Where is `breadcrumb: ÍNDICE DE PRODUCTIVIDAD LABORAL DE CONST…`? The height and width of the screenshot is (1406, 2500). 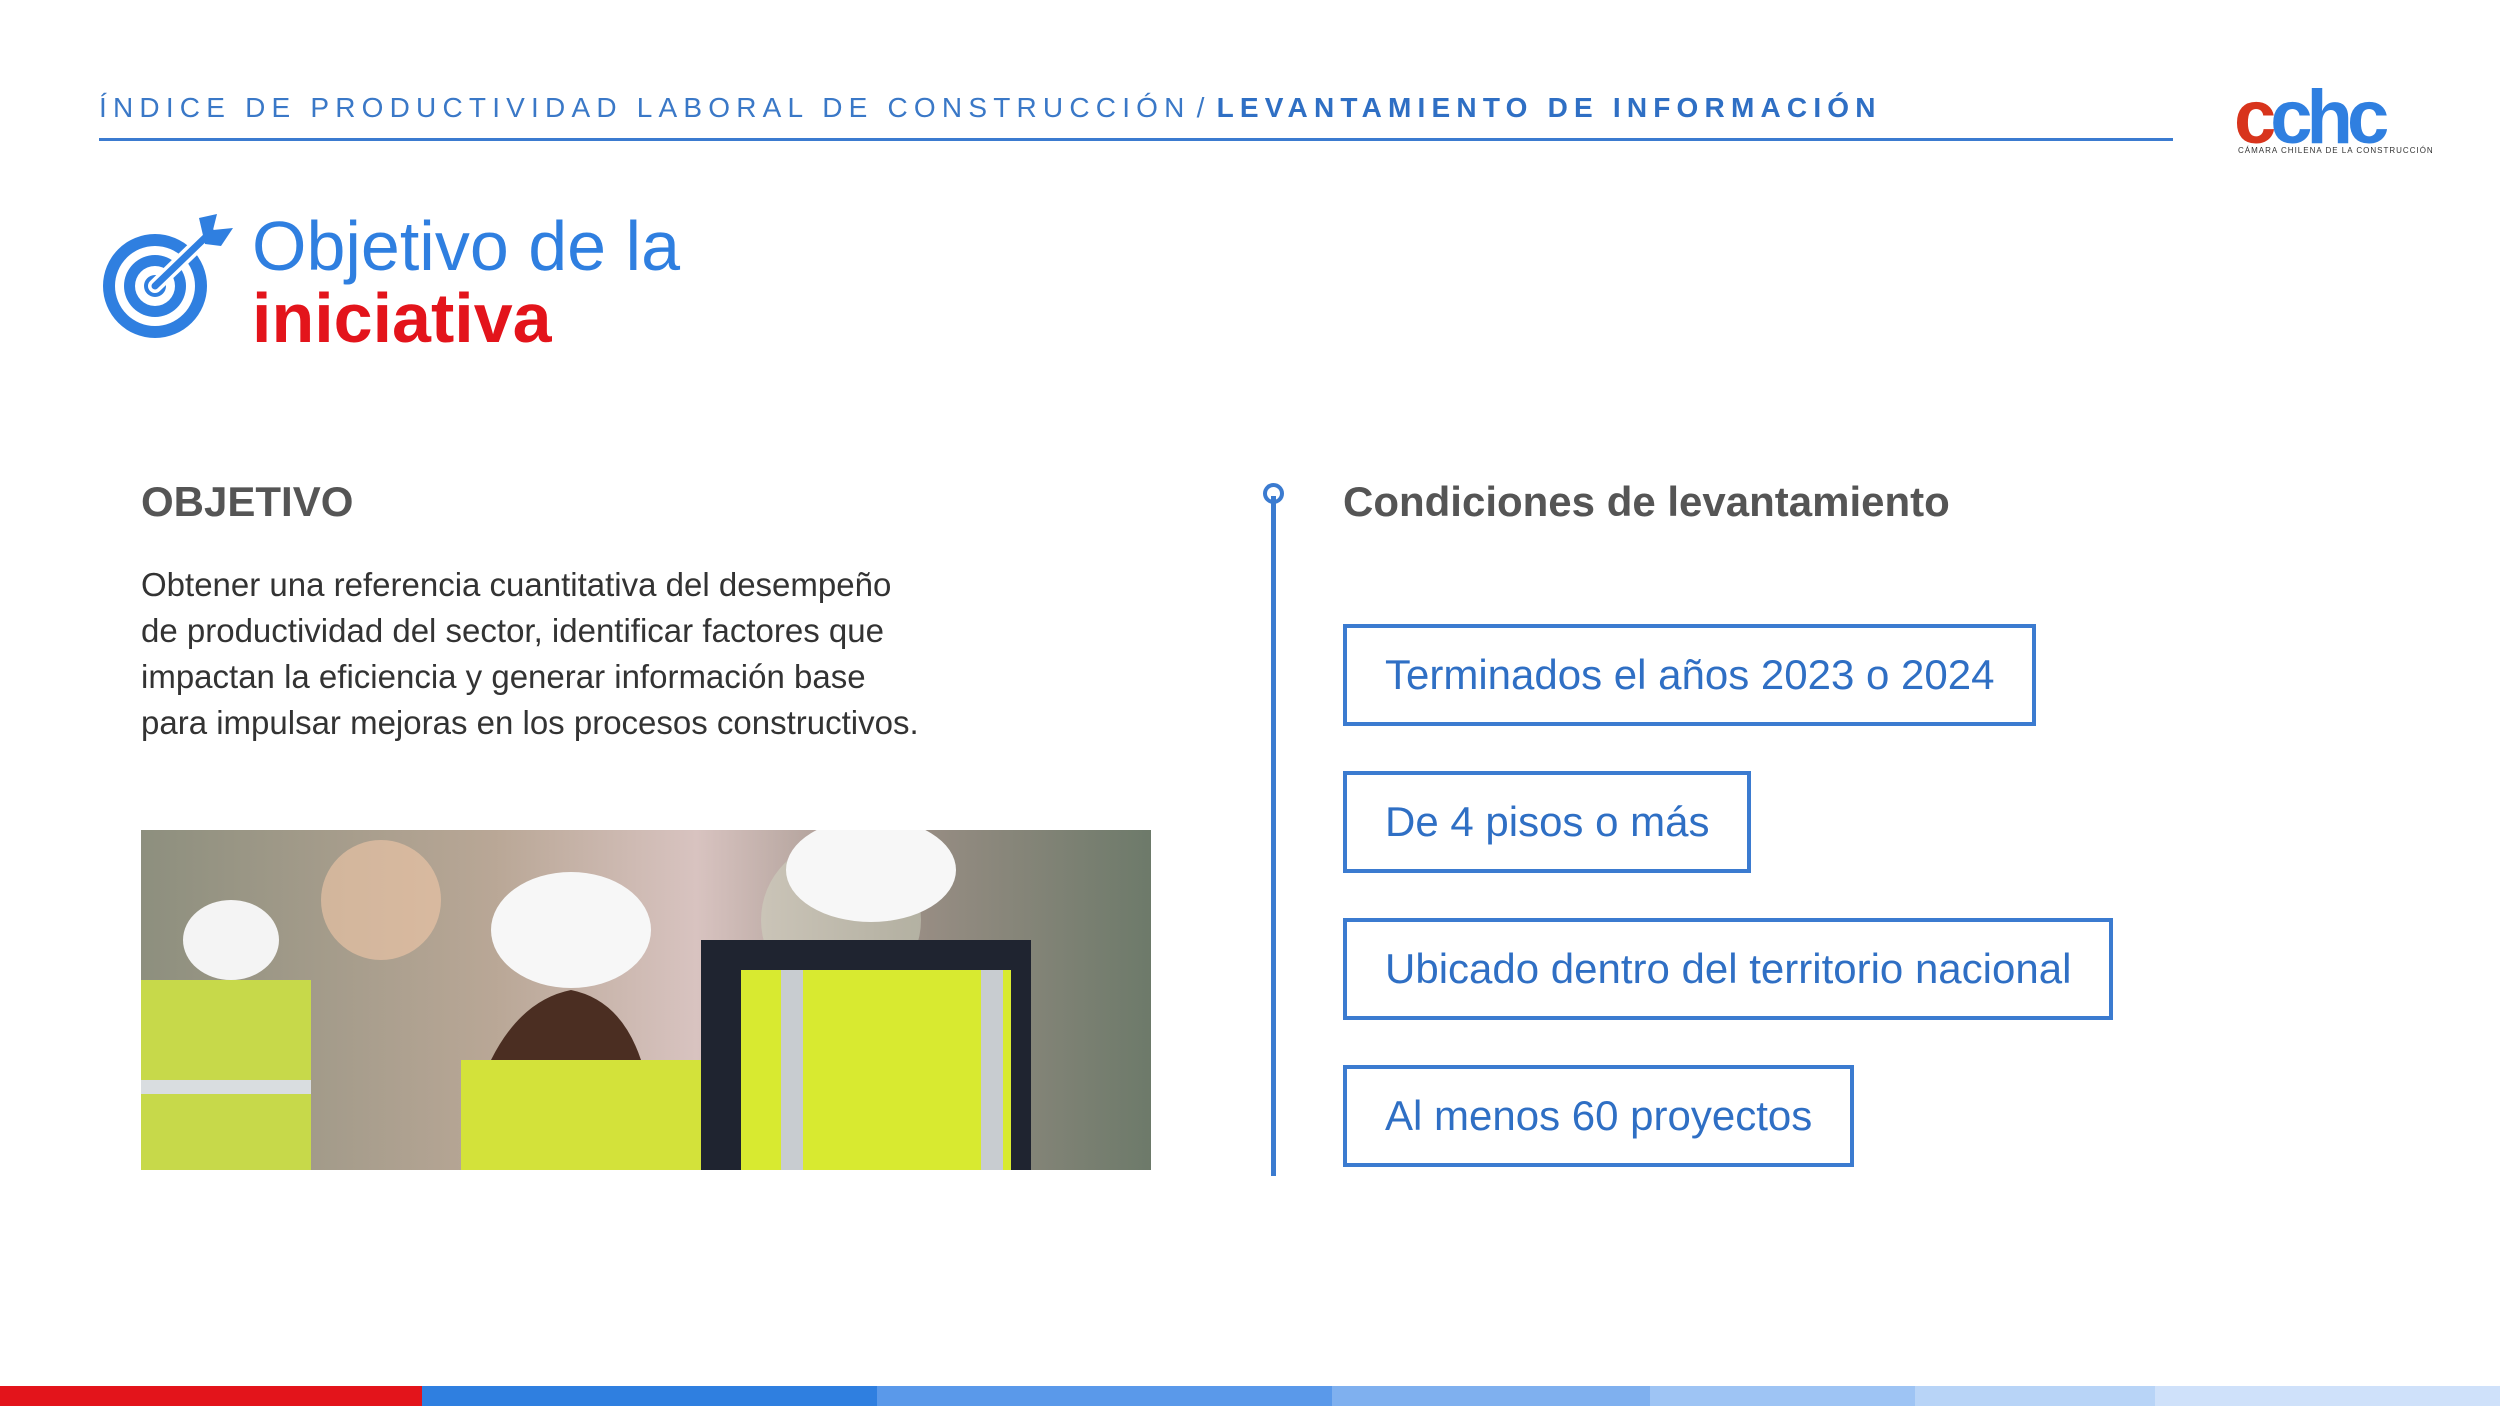 breadcrumb: ÍNDICE DE PRODUCTIVIDAD LABORAL DE CONST… is located at coordinates (1136, 108).